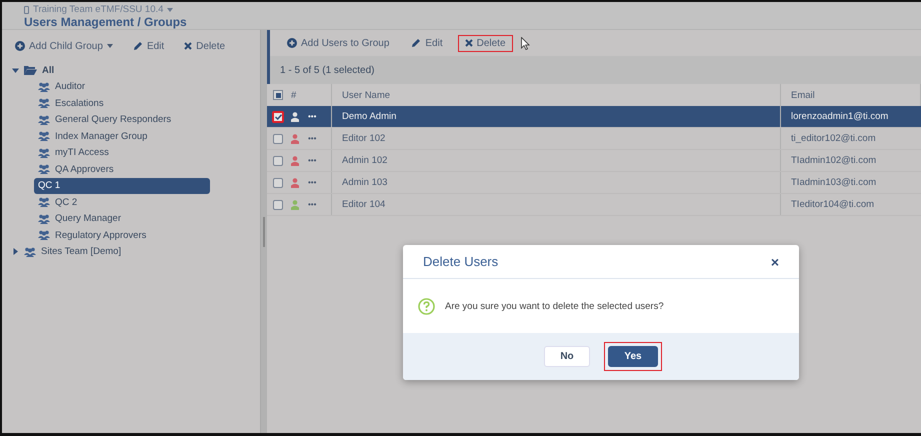  I want to click on dialog-title: Delete Users, so click(460, 261).